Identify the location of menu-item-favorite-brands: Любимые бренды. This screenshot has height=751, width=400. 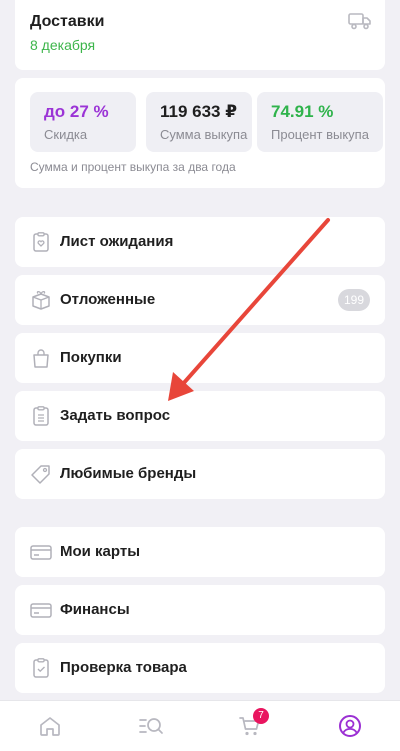
(200, 474).